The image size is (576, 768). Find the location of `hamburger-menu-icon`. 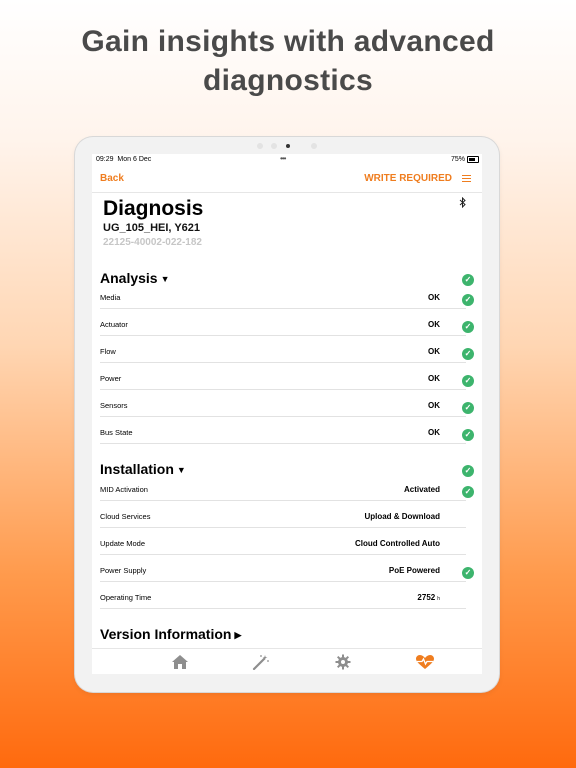

hamburger-menu-icon is located at coordinates (466, 178).